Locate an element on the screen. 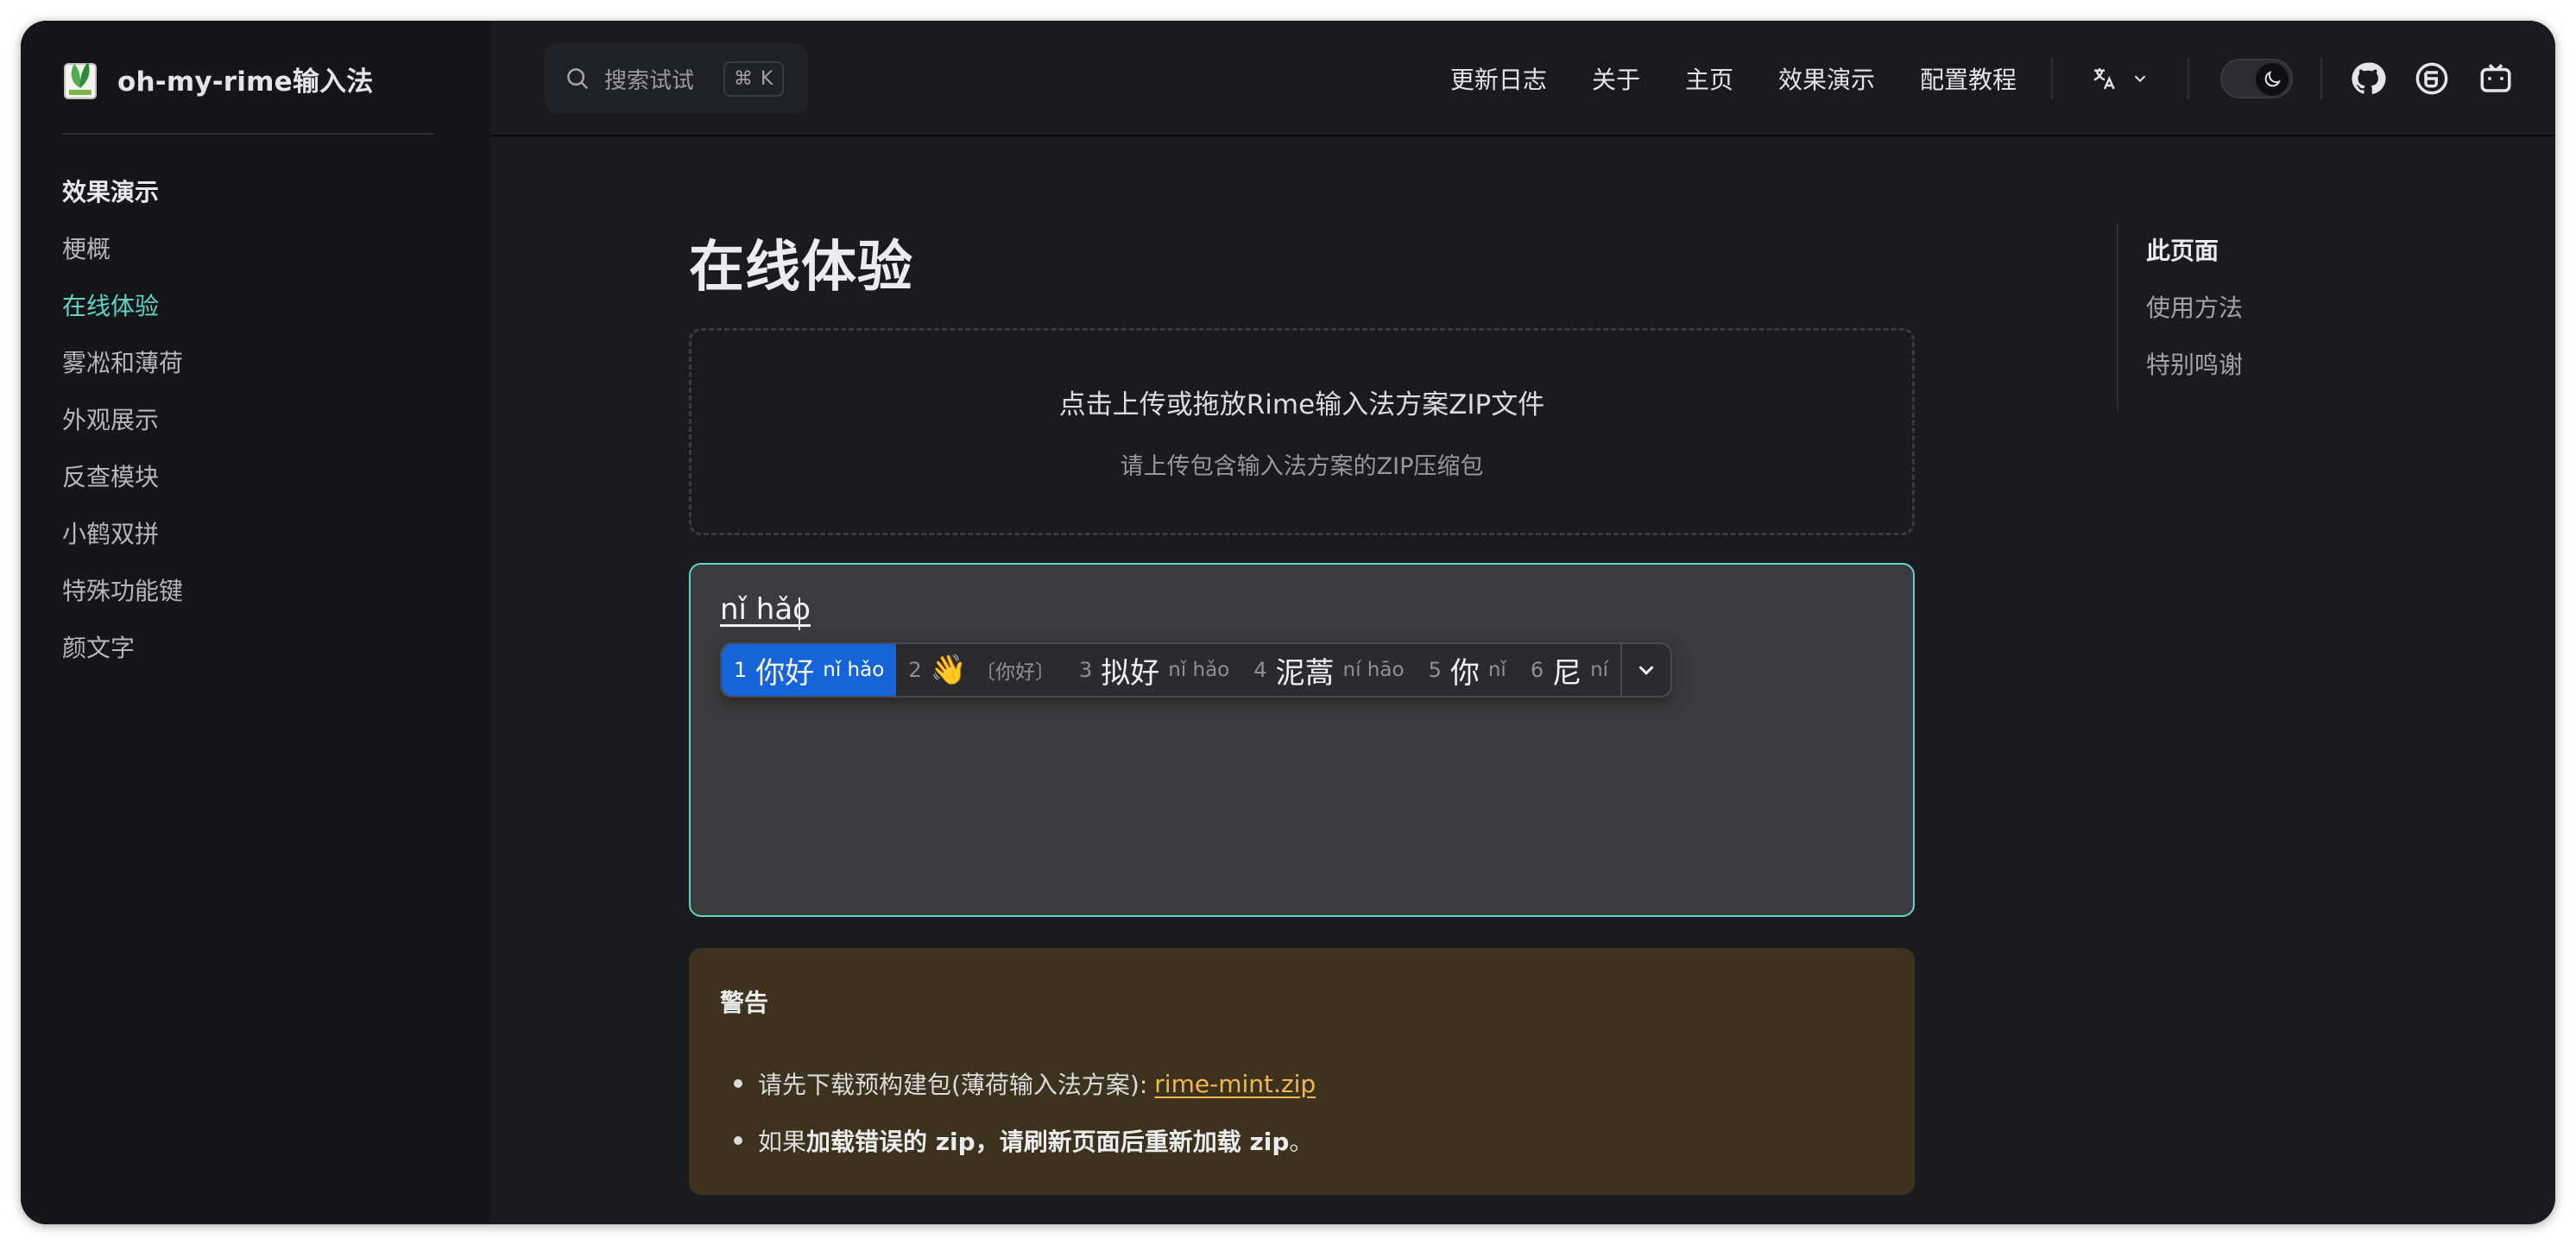  sidebar-item-appearance: 外观展示 is located at coordinates (122, 420).